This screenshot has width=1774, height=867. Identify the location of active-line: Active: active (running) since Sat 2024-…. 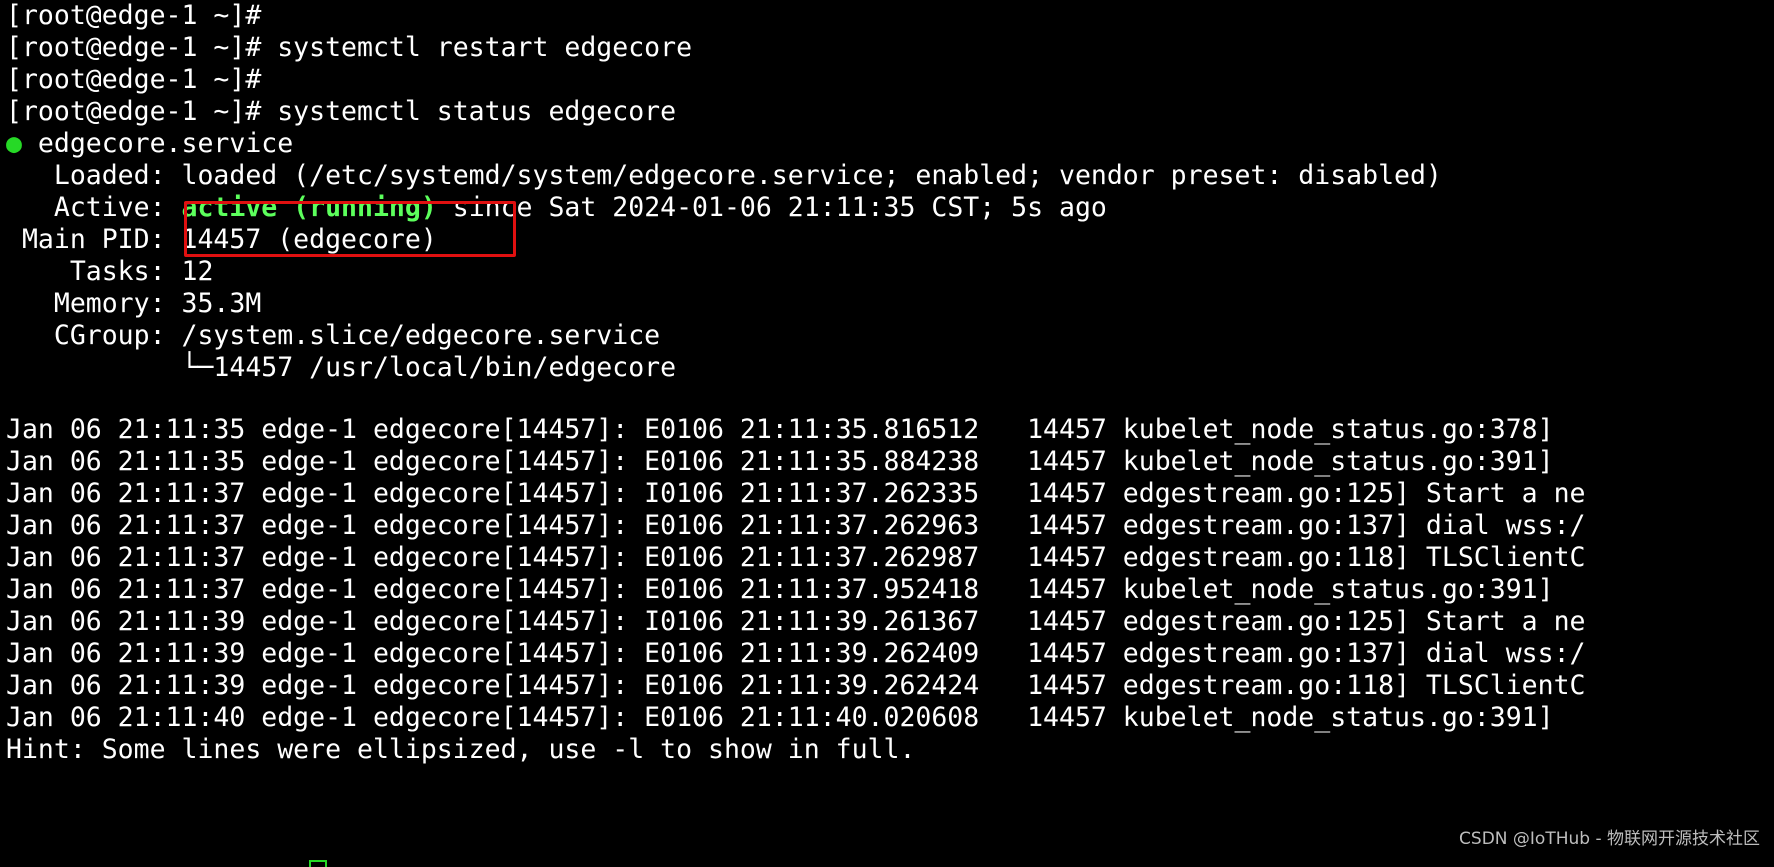
(556, 208).